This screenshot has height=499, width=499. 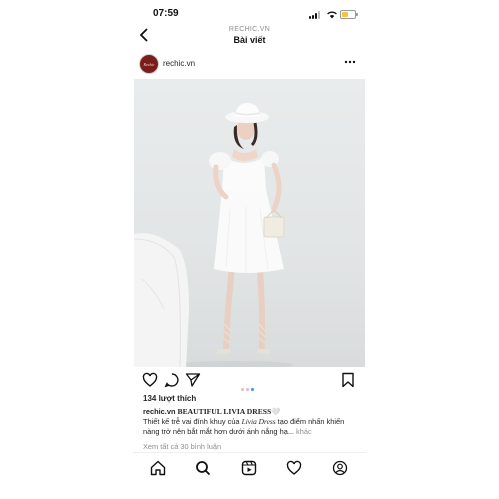 What do you see at coordinates (182, 446) in the screenshot?
I see `view-all-comments-link: Xem tất cả 30 bình luận` at bounding box center [182, 446].